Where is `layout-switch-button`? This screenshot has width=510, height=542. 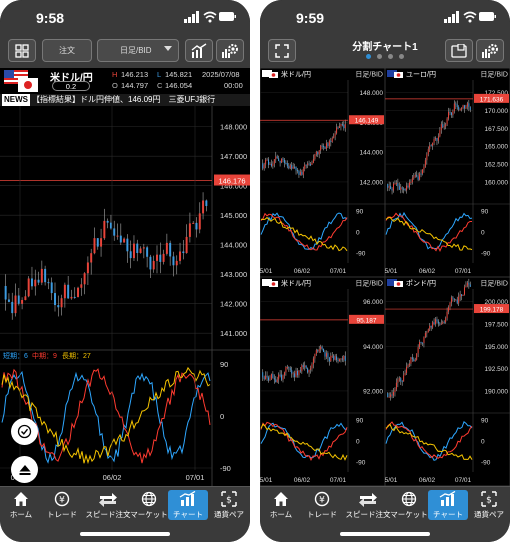
layout-switch-button is located at coordinates (459, 50).